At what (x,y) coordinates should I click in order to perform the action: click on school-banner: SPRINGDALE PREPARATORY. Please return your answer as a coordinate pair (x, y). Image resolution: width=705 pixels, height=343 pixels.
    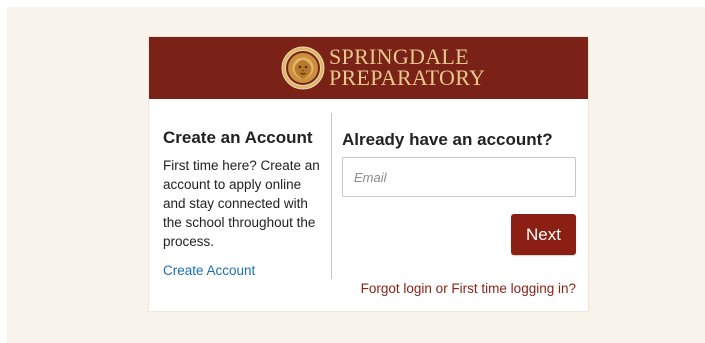
    Looking at the image, I should click on (368, 68).